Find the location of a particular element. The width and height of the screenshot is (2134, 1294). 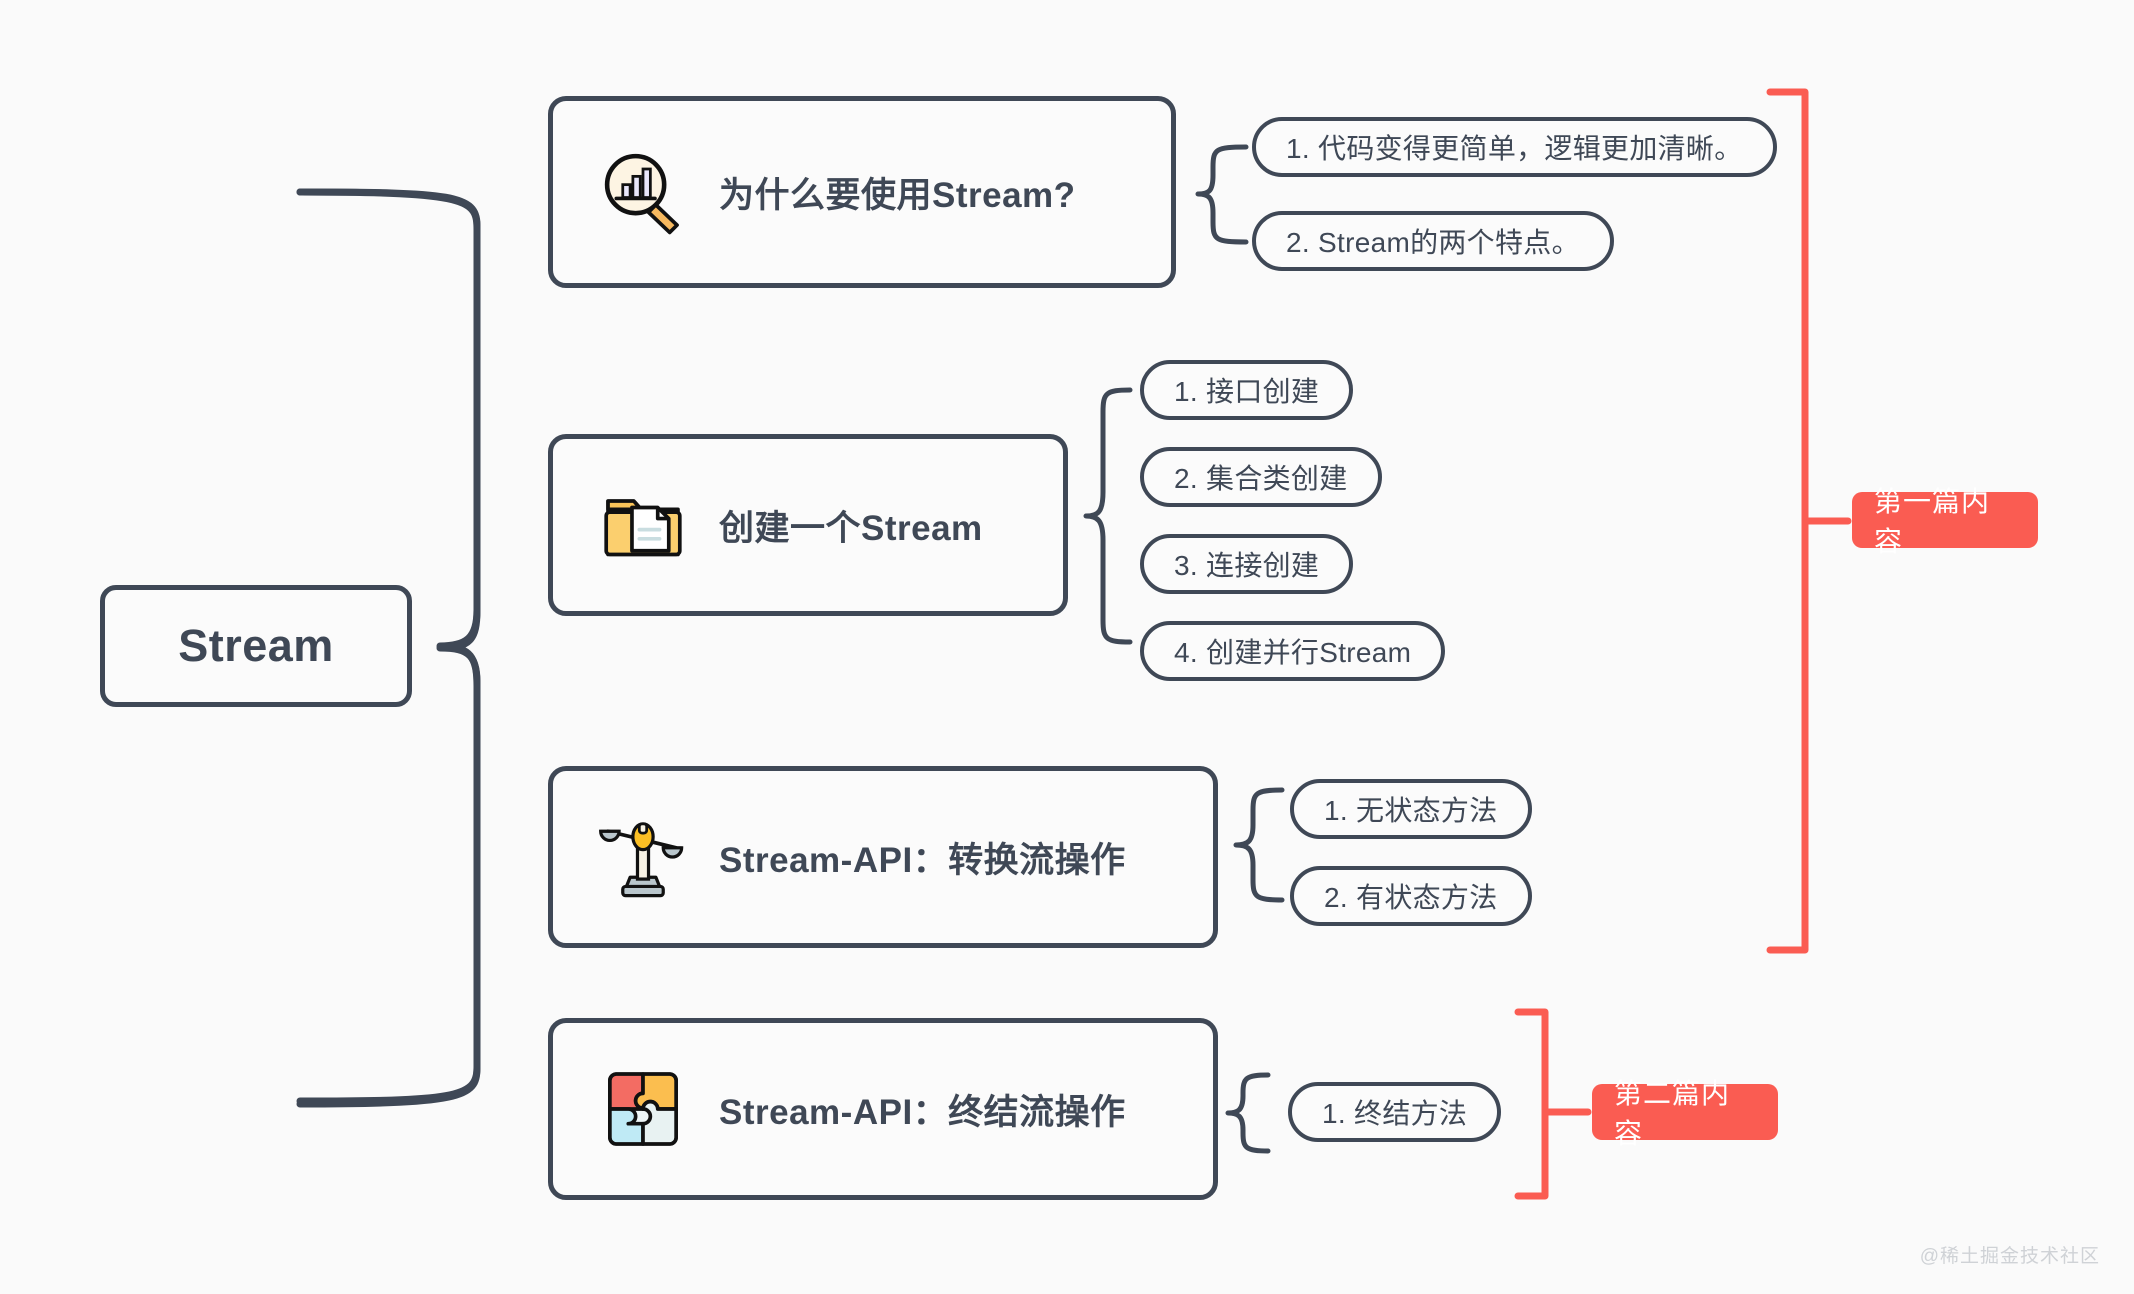

magnifier-chart-icon is located at coordinates (641, 194).